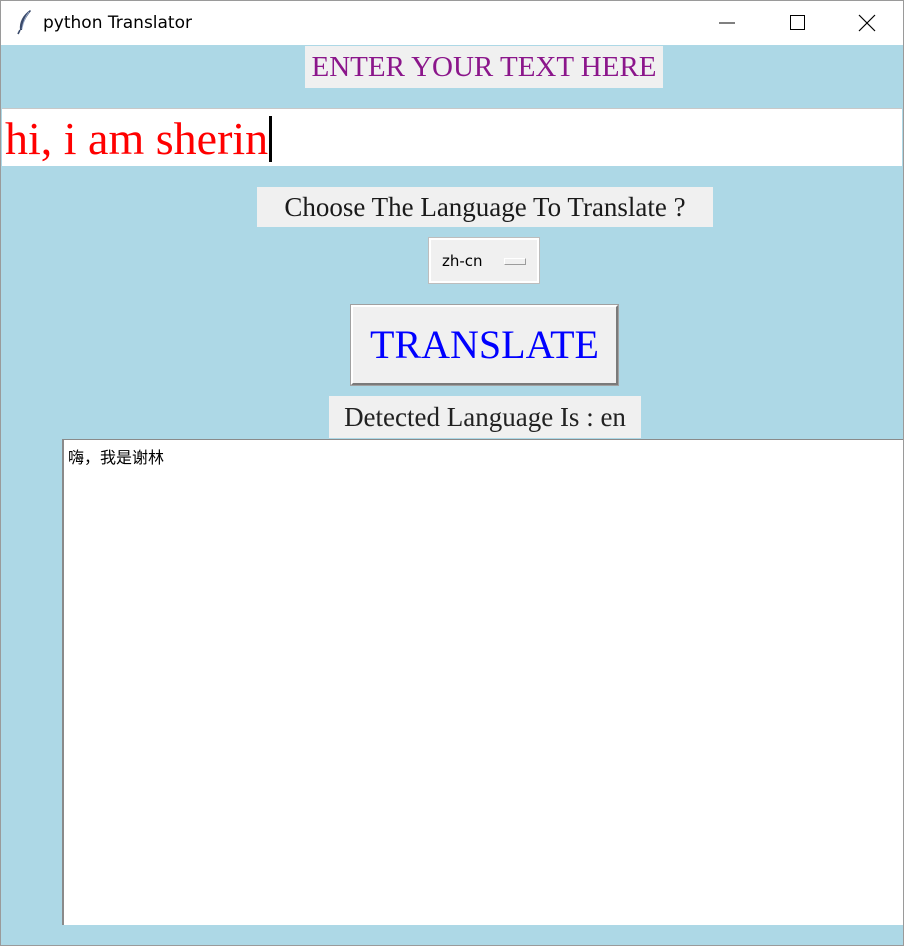 This screenshot has width=908, height=950. What do you see at coordinates (515, 261) in the screenshot?
I see `option-menu-indicator-icon` at bounding box center [515, 261].